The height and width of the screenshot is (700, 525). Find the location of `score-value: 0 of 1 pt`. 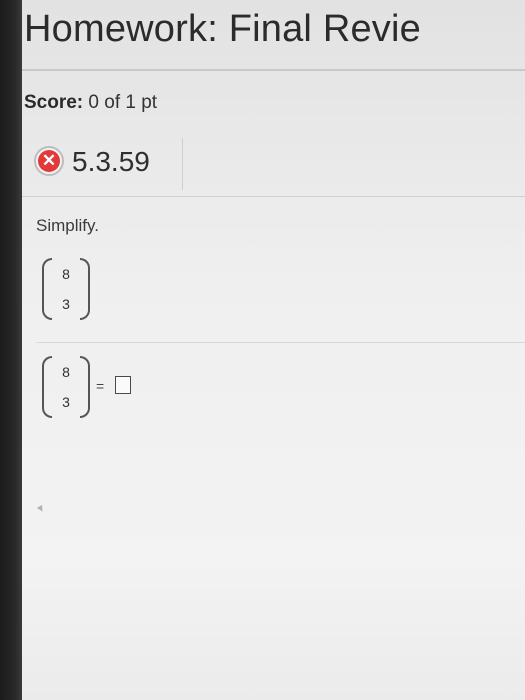

score-value: 0 of 1 pt is located at coordinates (123, 102).